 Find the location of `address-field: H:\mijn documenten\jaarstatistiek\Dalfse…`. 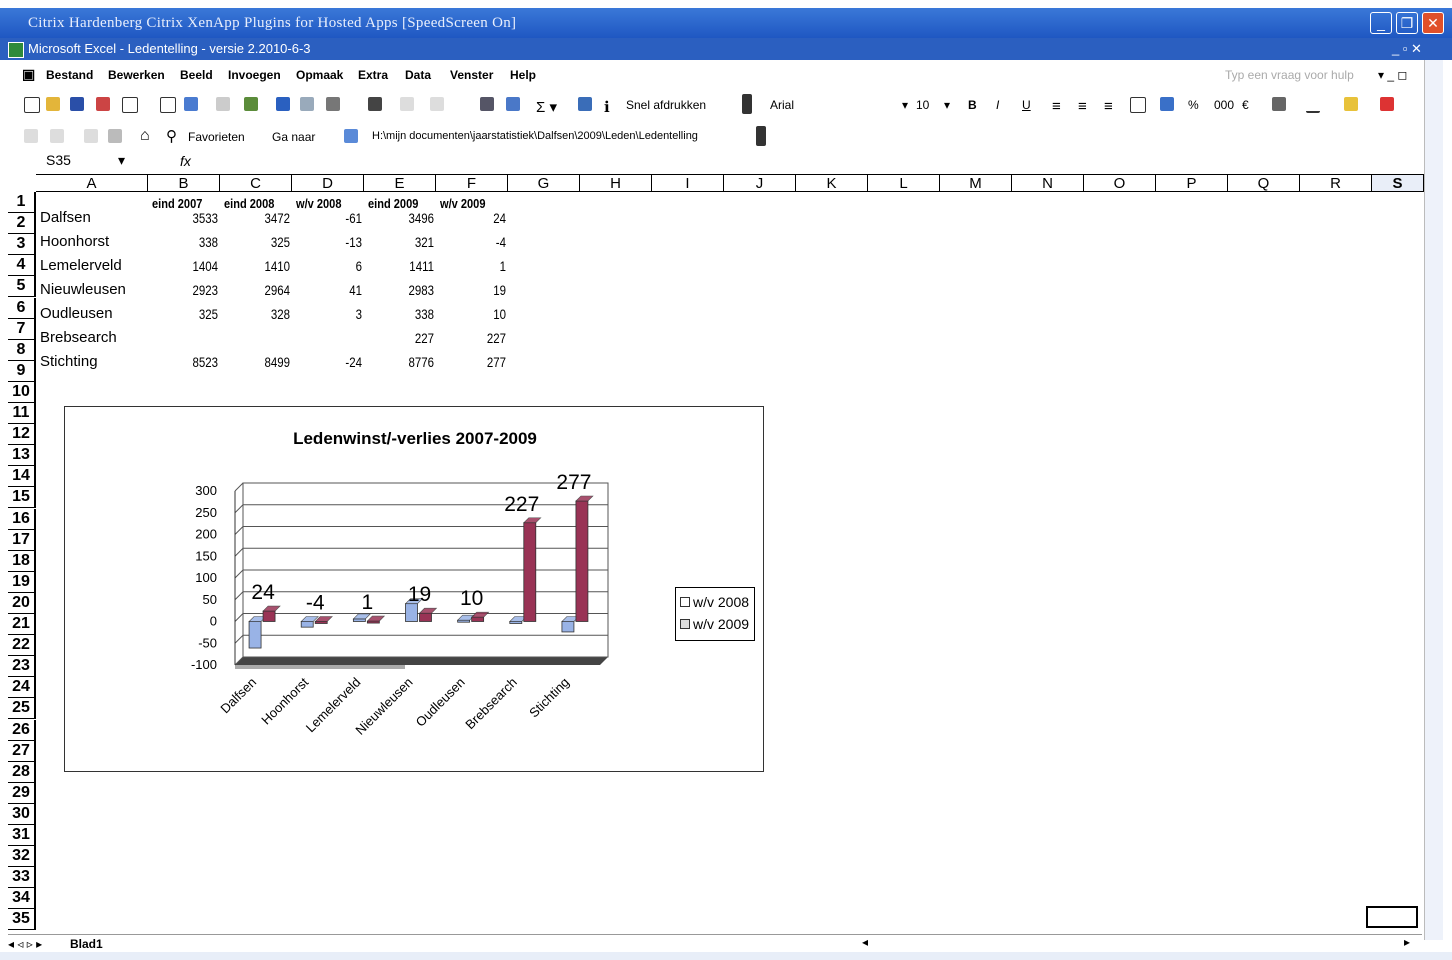

address-field: H:\mijn documenten\jaarstatistiek\Dalfse… is located at coordinates (535, 136).